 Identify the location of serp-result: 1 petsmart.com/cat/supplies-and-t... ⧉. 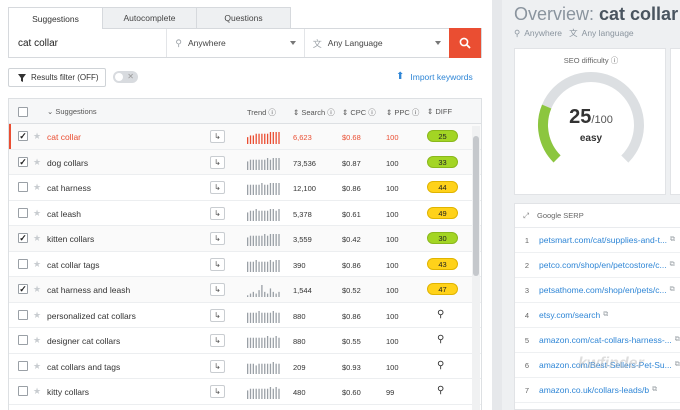
(597, 240).